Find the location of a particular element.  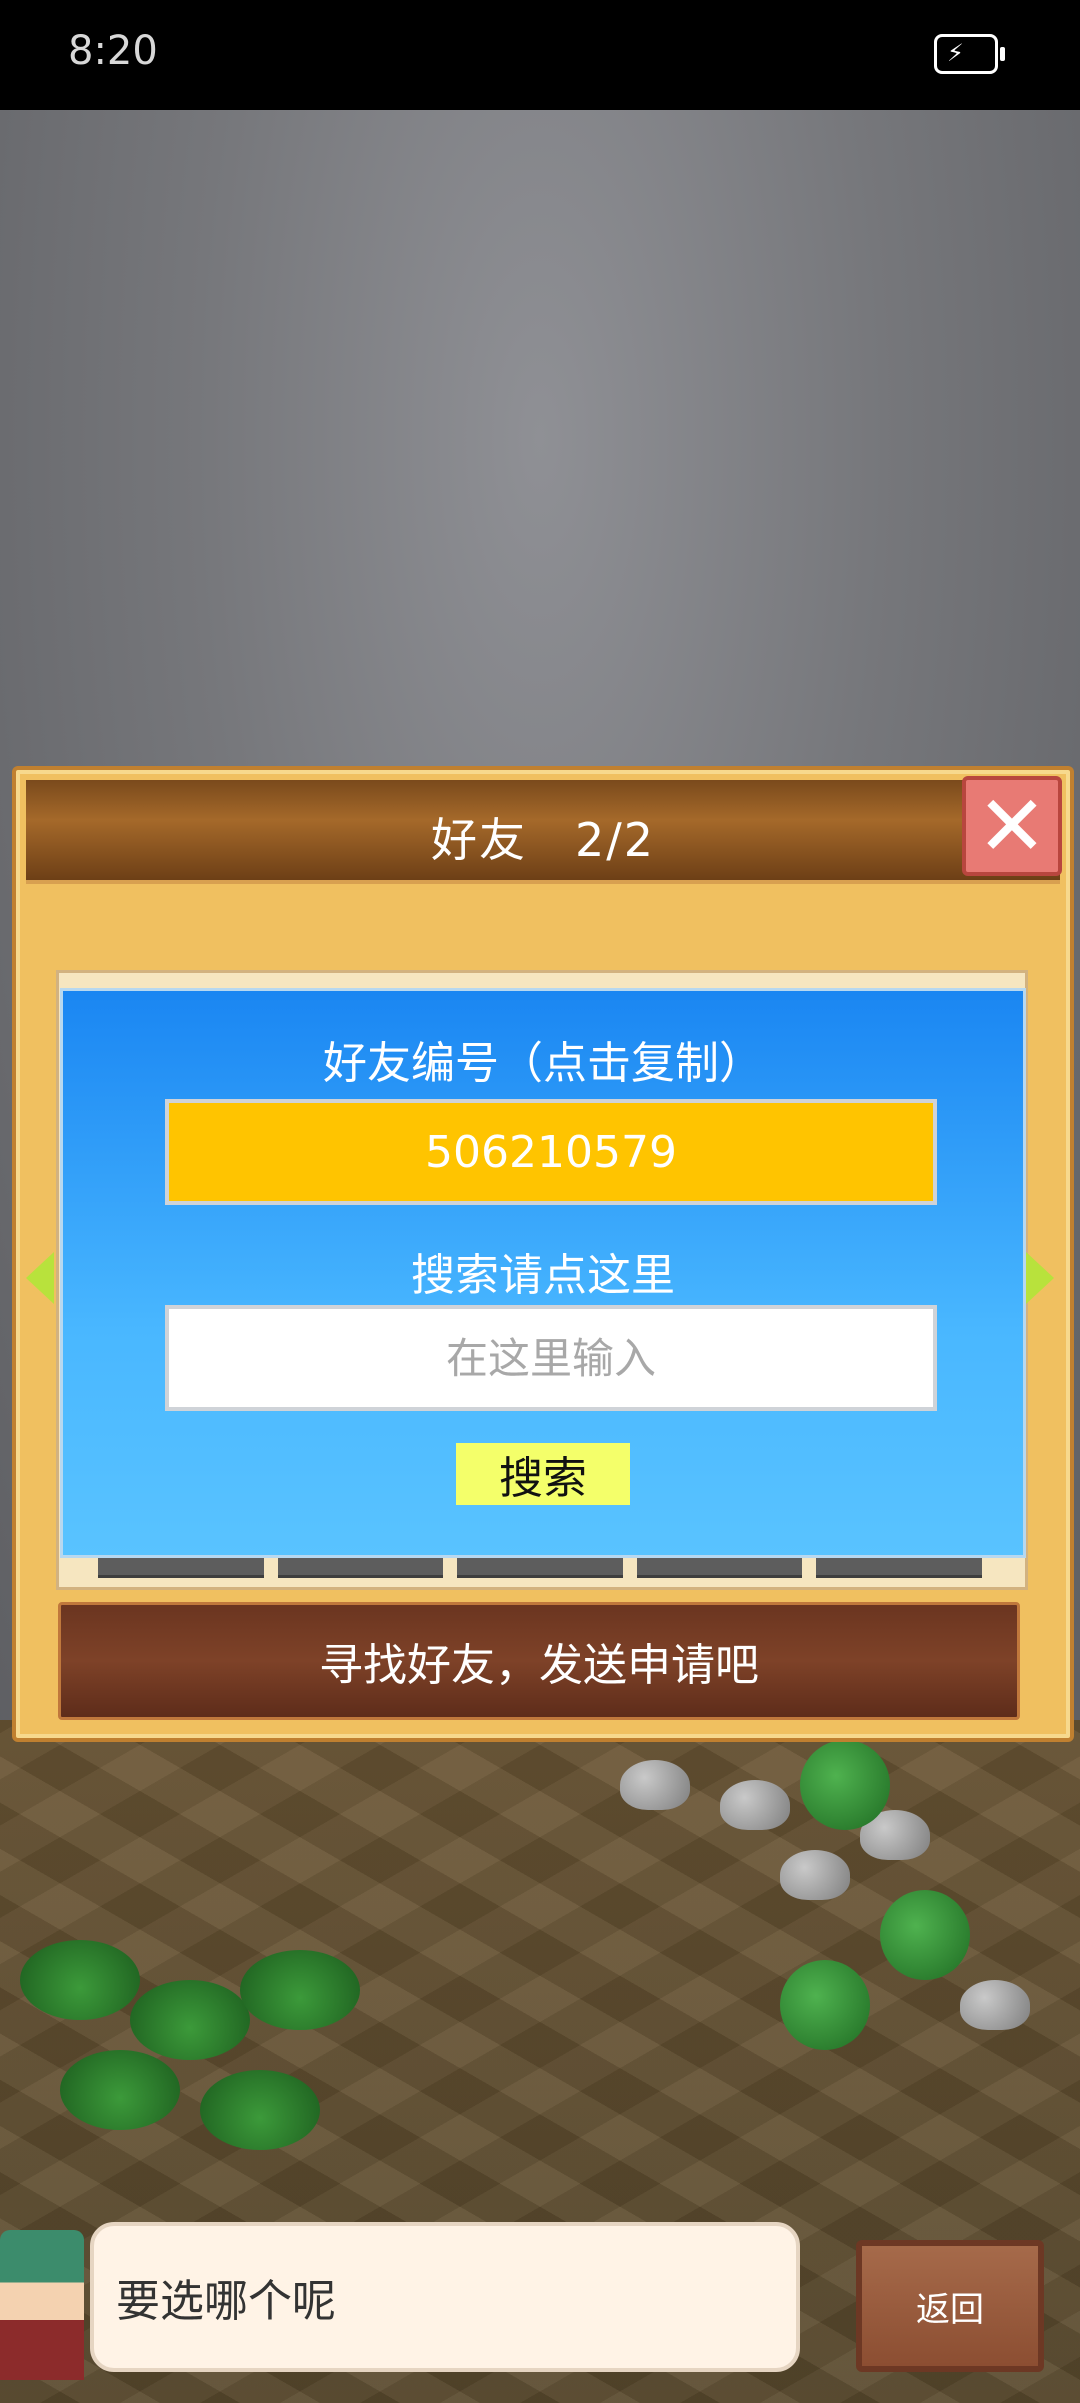

battery-charging-icon: ⚡ is located at coordinates (969, 54).